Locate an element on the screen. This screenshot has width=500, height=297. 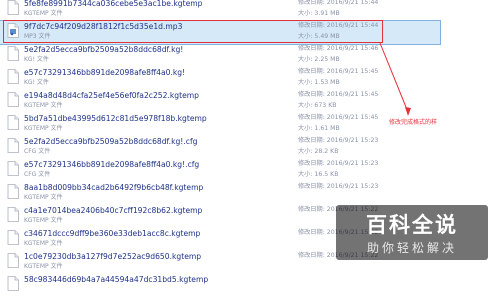
file-name: c4a1e7014bea2406b40c7cff192c8b62.kgtemp is located at coordinates (113, 210).